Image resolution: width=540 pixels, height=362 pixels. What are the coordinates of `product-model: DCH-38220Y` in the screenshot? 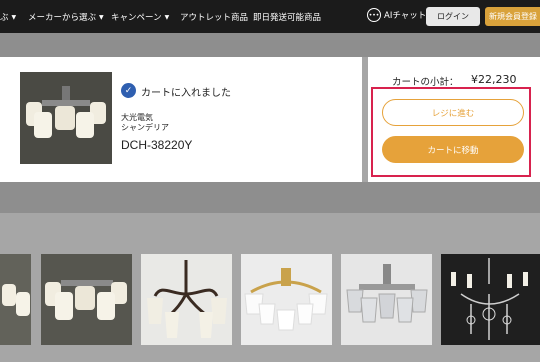 It's located at (156, 145).